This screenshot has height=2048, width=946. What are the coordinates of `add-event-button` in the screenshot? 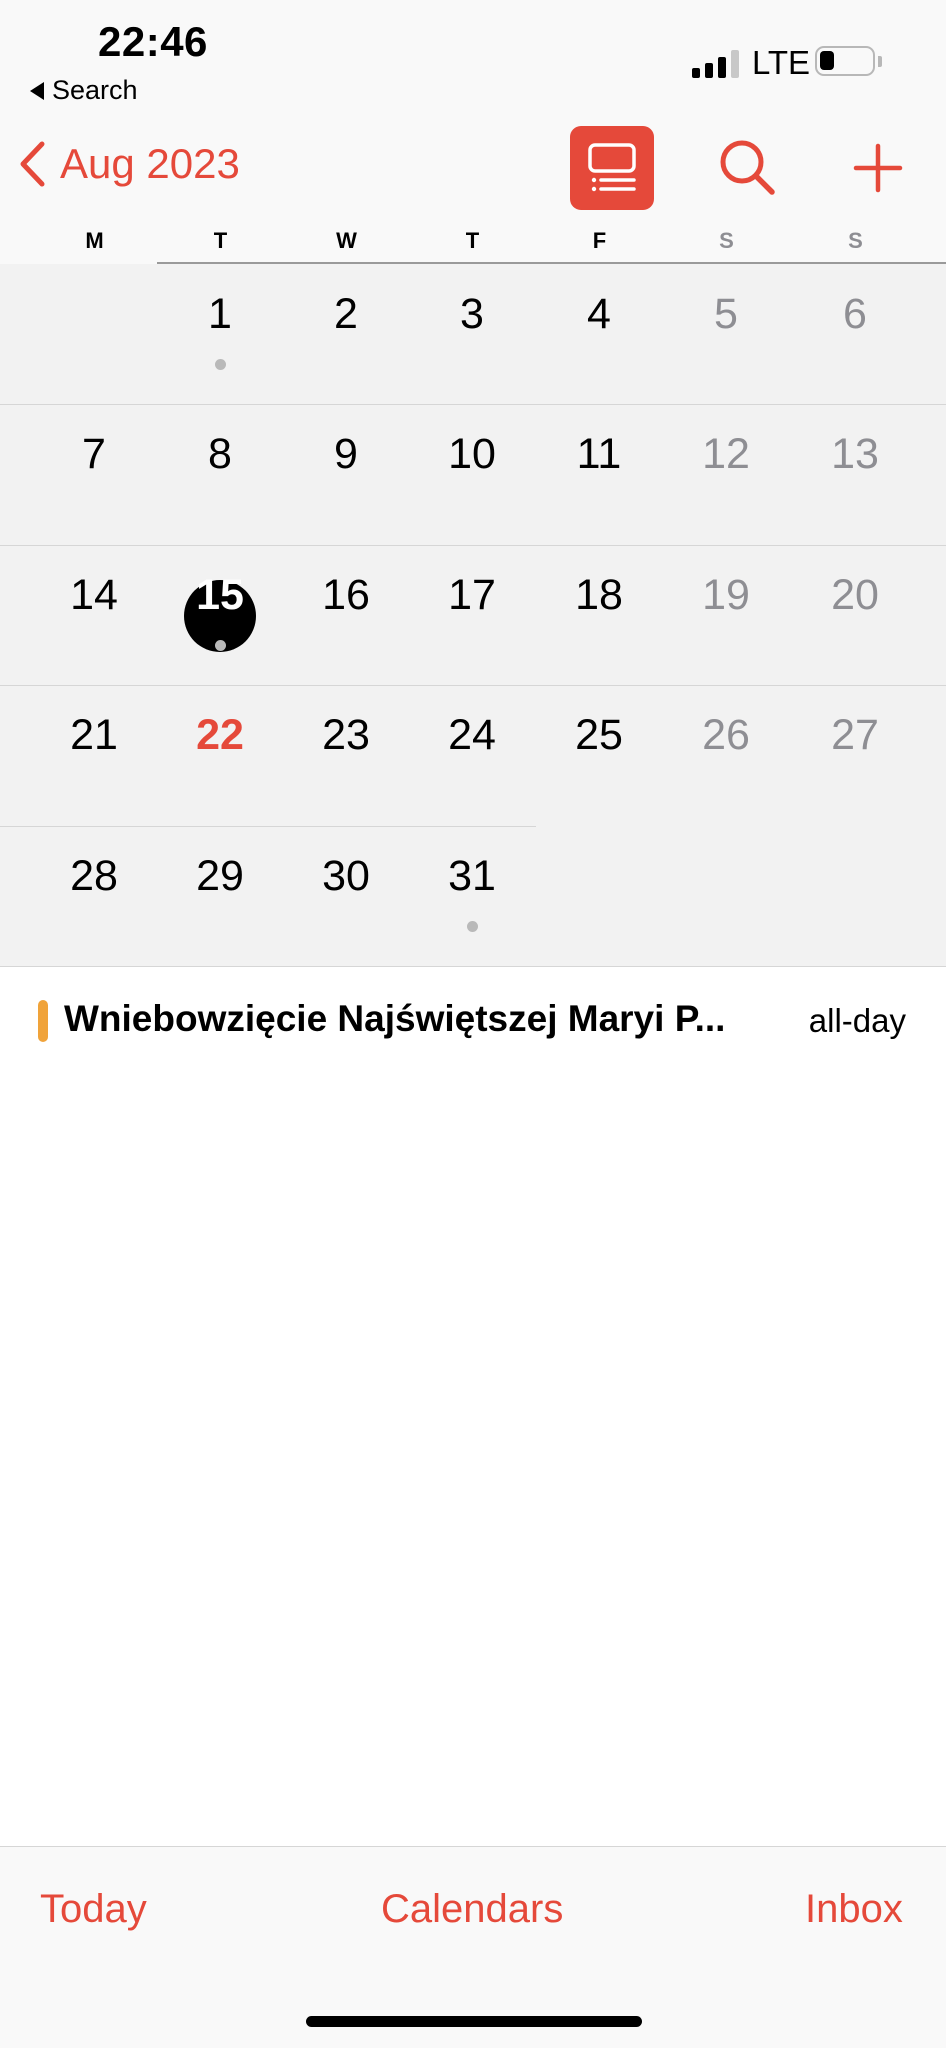 It's located at (878, 168).